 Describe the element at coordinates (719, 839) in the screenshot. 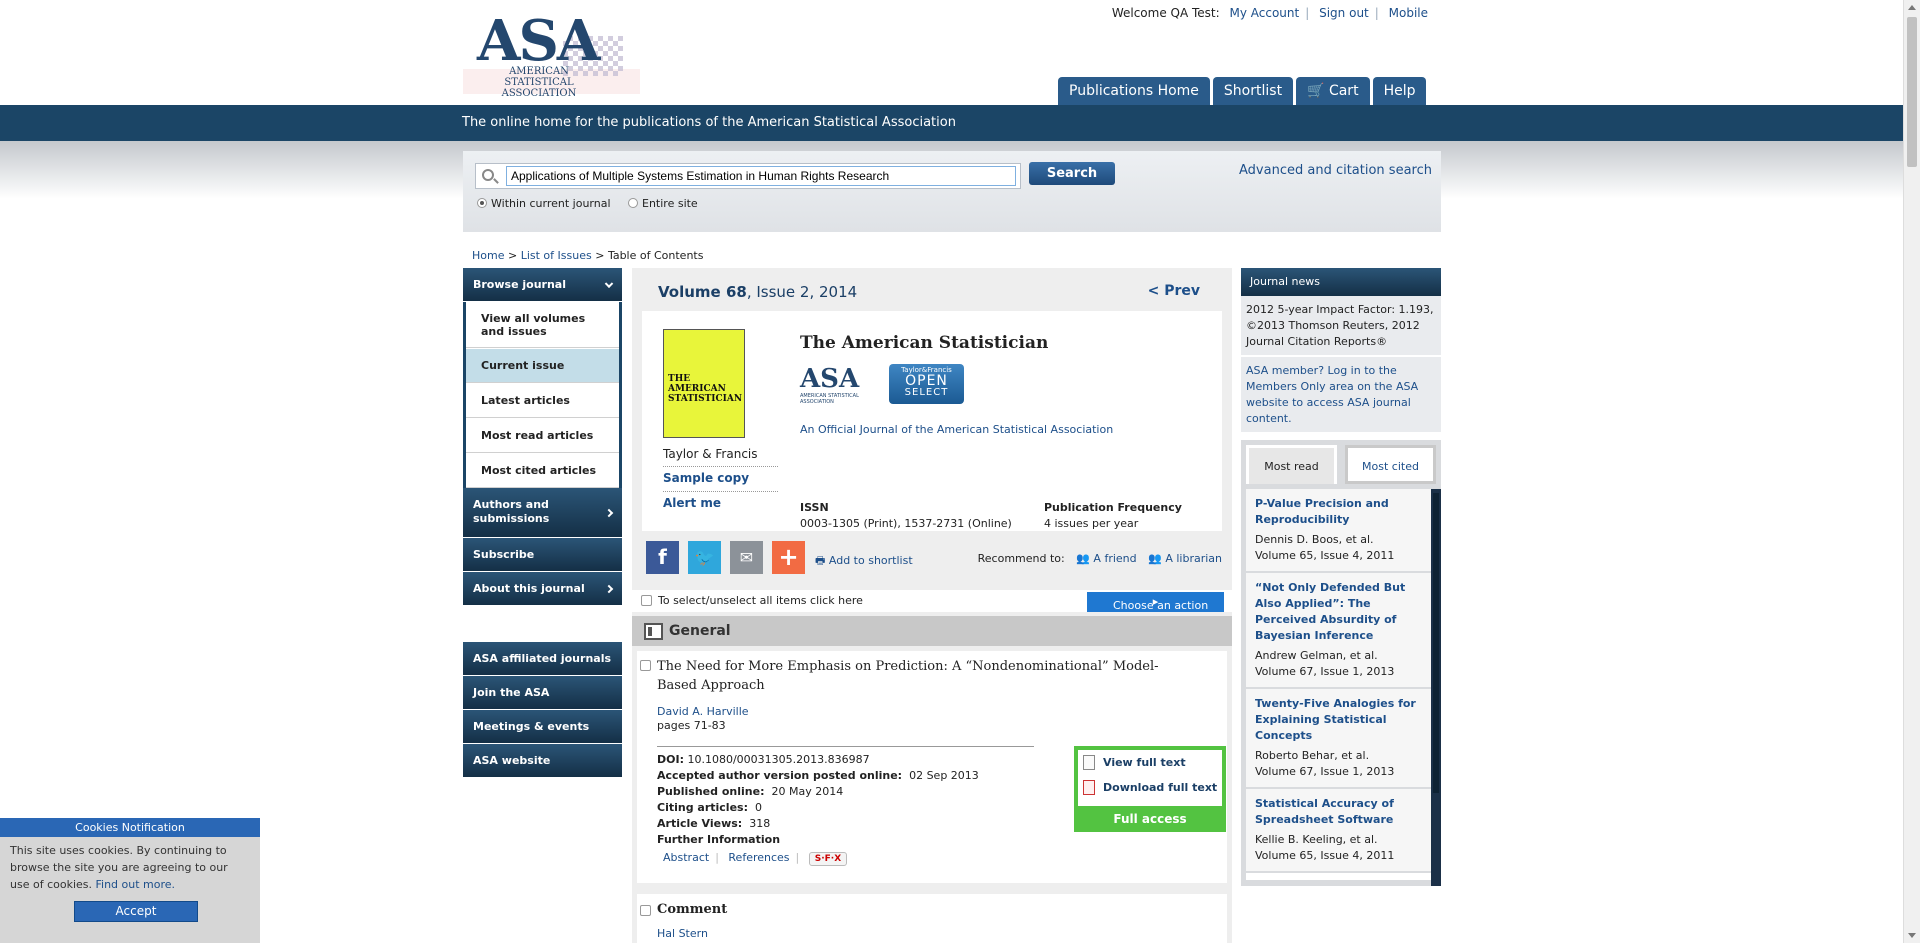

I see `further-info-label: Further Information` at that location.